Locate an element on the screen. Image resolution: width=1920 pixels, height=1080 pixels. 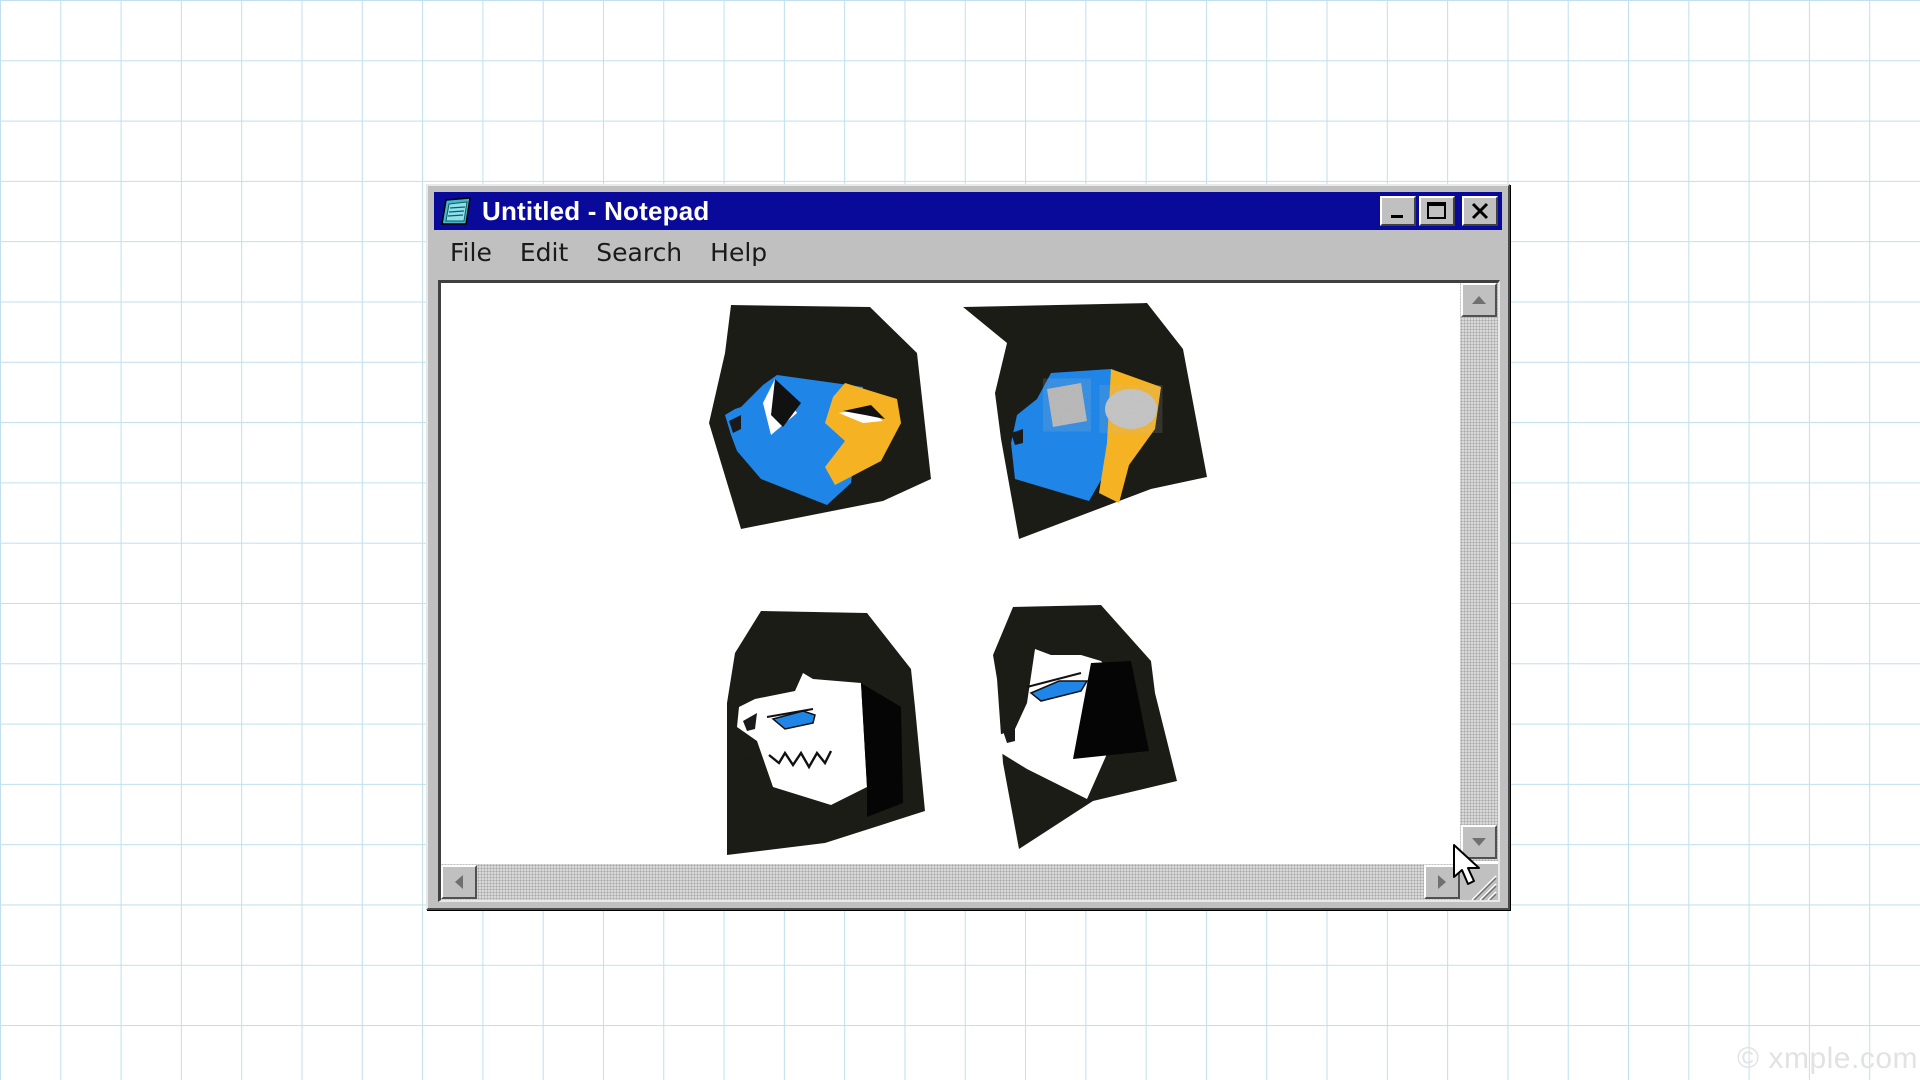
mouse-cursor-icon is located at coordinates (1466, 864).